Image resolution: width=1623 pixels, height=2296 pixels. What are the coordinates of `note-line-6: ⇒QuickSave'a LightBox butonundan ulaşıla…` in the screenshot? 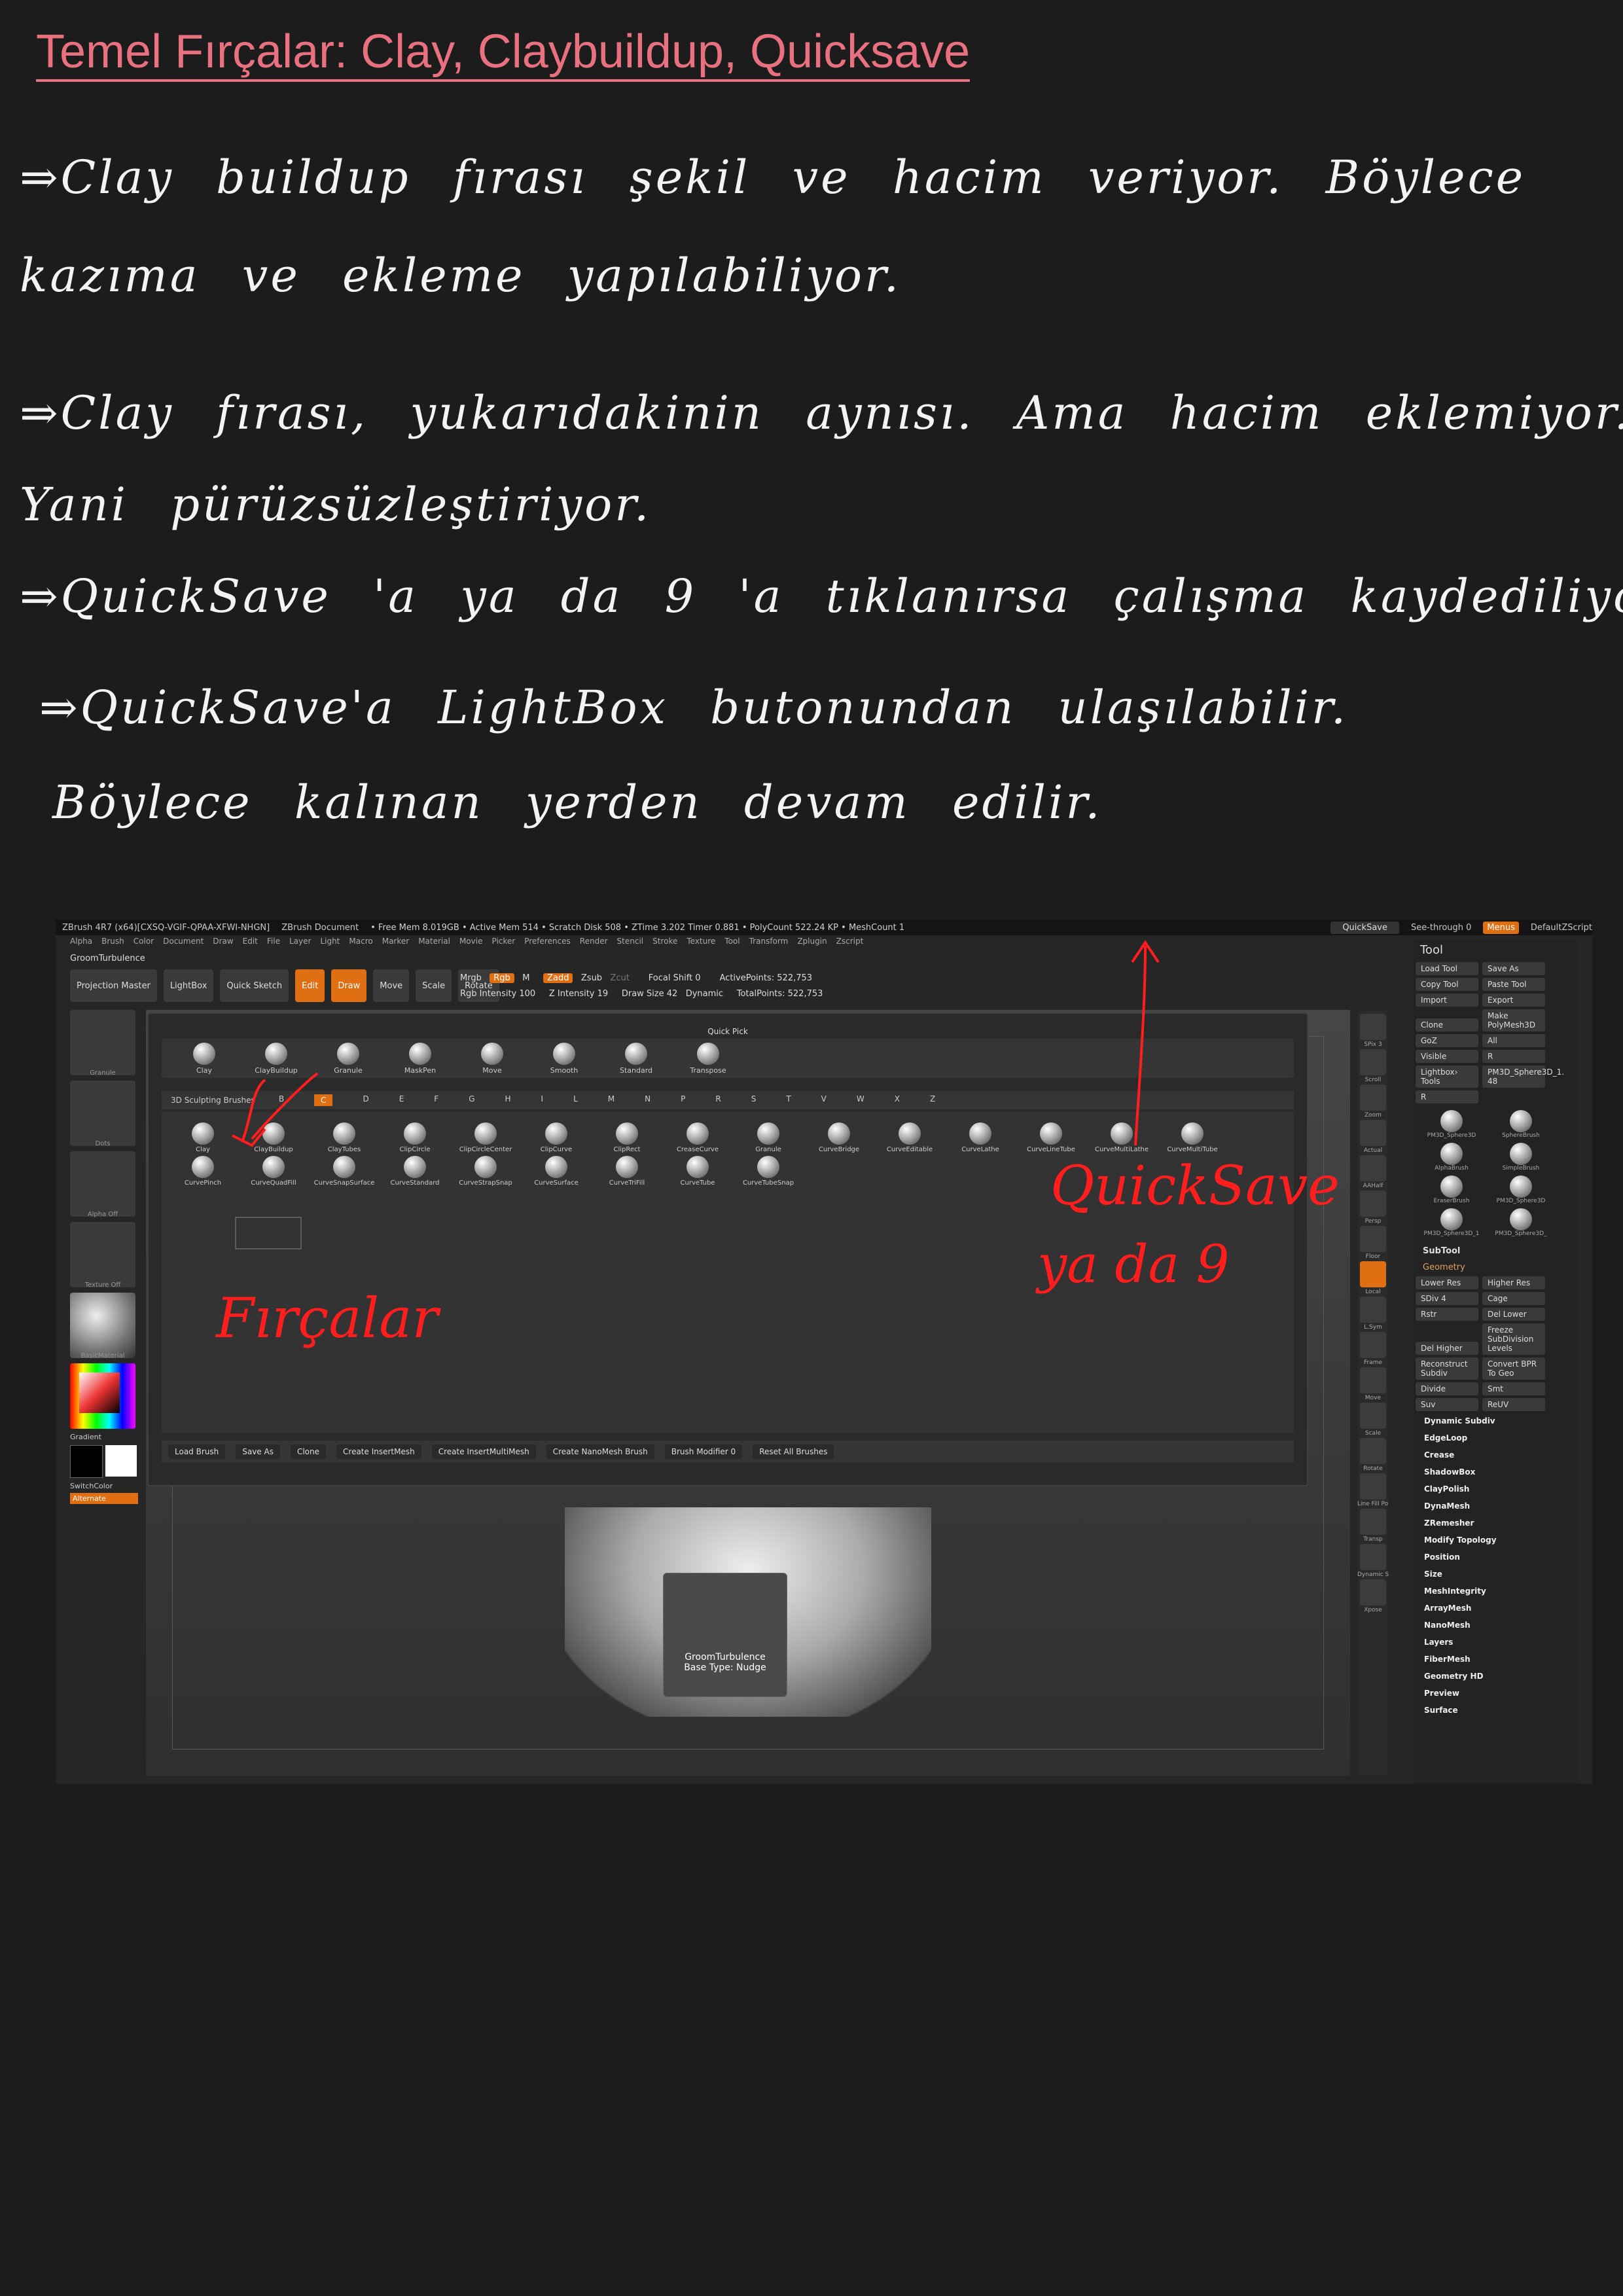 It's located at (694, 708).